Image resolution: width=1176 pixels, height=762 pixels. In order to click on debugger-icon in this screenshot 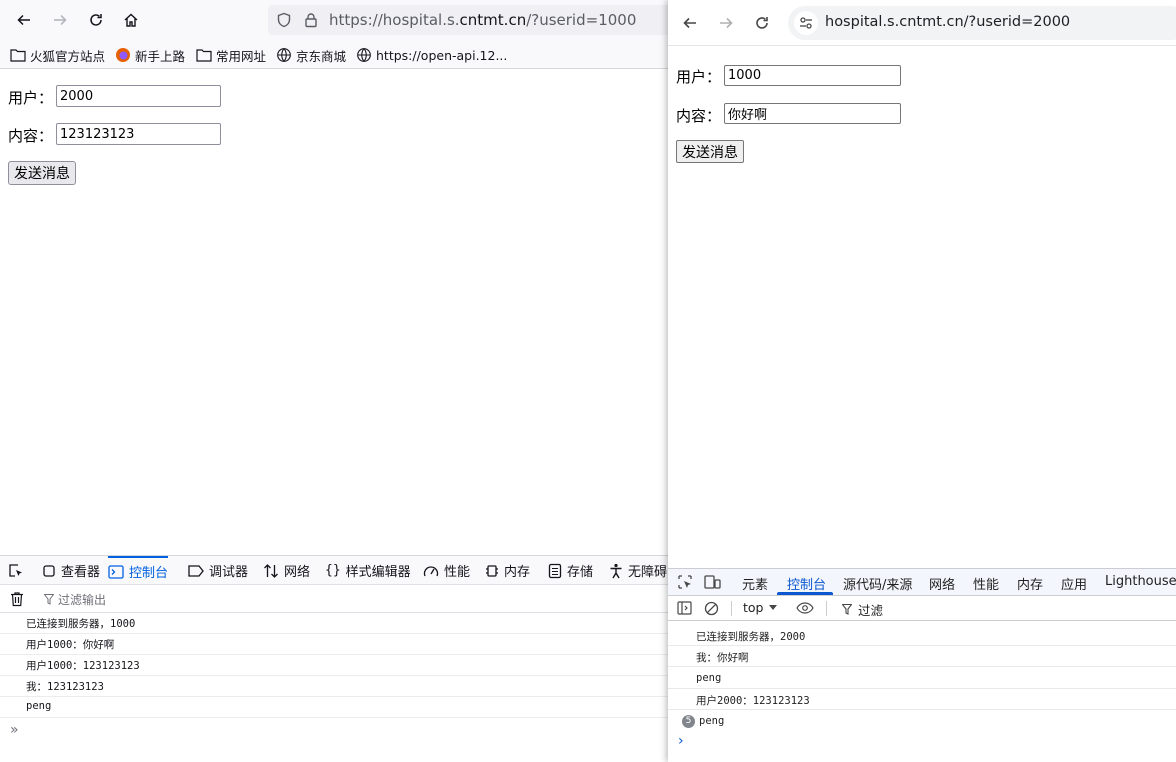, I will do `click(196, 570)`.